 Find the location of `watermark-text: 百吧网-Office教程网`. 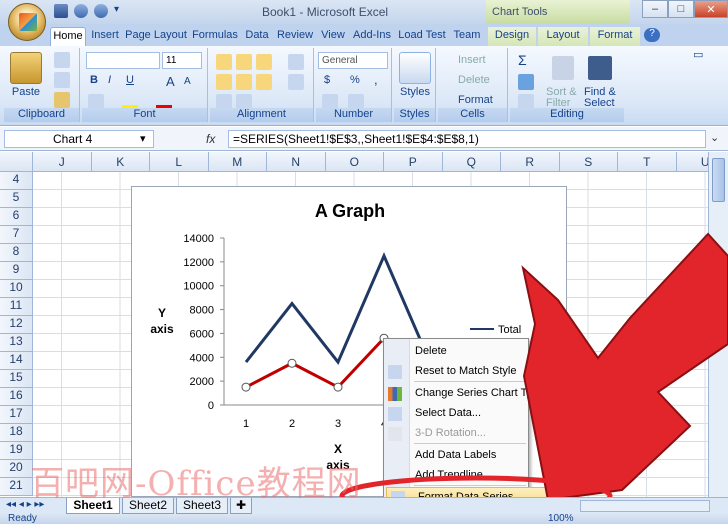

watermark-text: 百吧网-Office教程网 is located at coordinates (196, 484).